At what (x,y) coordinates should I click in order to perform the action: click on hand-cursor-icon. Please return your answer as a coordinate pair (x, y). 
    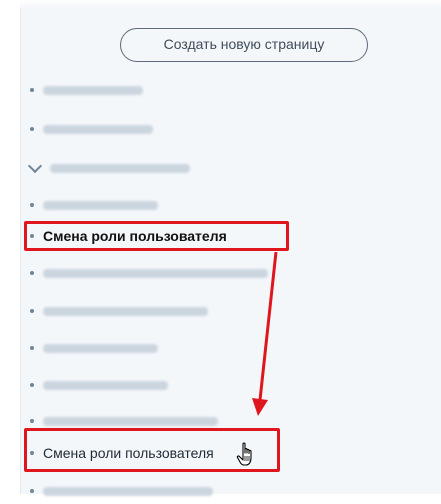
    Looking at the image, I should click on (244, 454).